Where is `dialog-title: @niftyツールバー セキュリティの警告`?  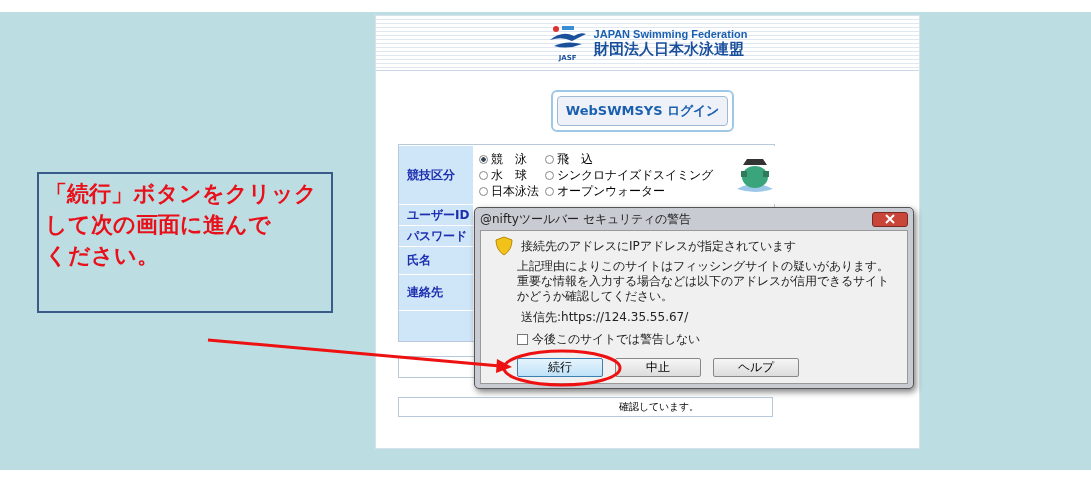
dialog-title: @niftyツールバー セキュリティの警告 is located at coordinates (585, 219).